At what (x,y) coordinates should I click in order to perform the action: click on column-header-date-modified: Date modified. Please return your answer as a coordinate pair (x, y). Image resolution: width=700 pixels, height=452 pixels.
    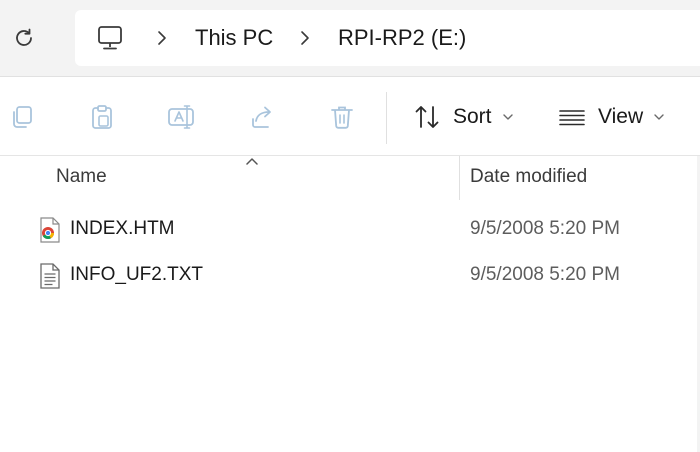
    Looking at the image, I should click on (528, 177).